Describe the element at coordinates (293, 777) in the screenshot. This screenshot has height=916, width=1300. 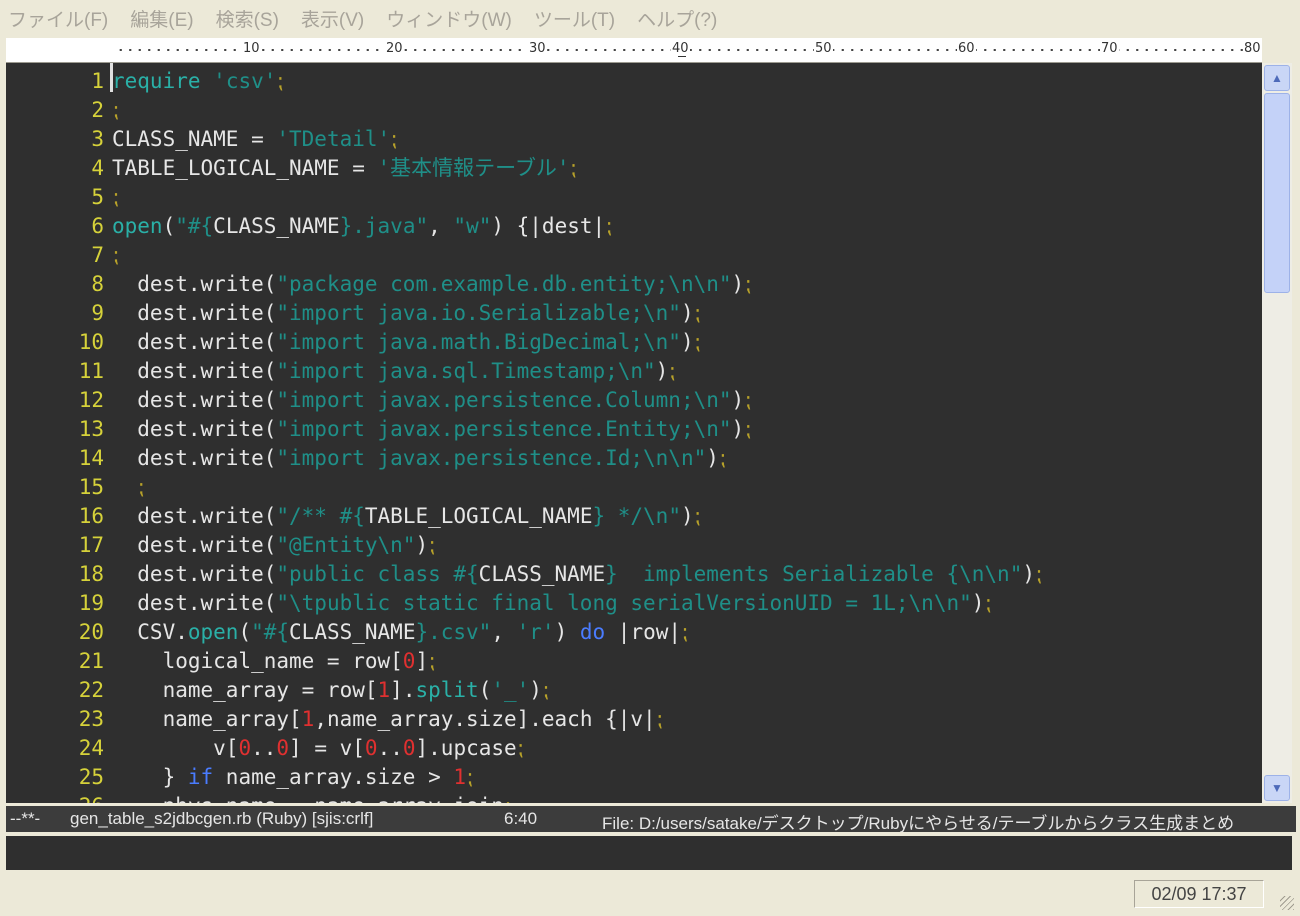
I see `code-line: } if name_array.size > 1⁏` at that location.